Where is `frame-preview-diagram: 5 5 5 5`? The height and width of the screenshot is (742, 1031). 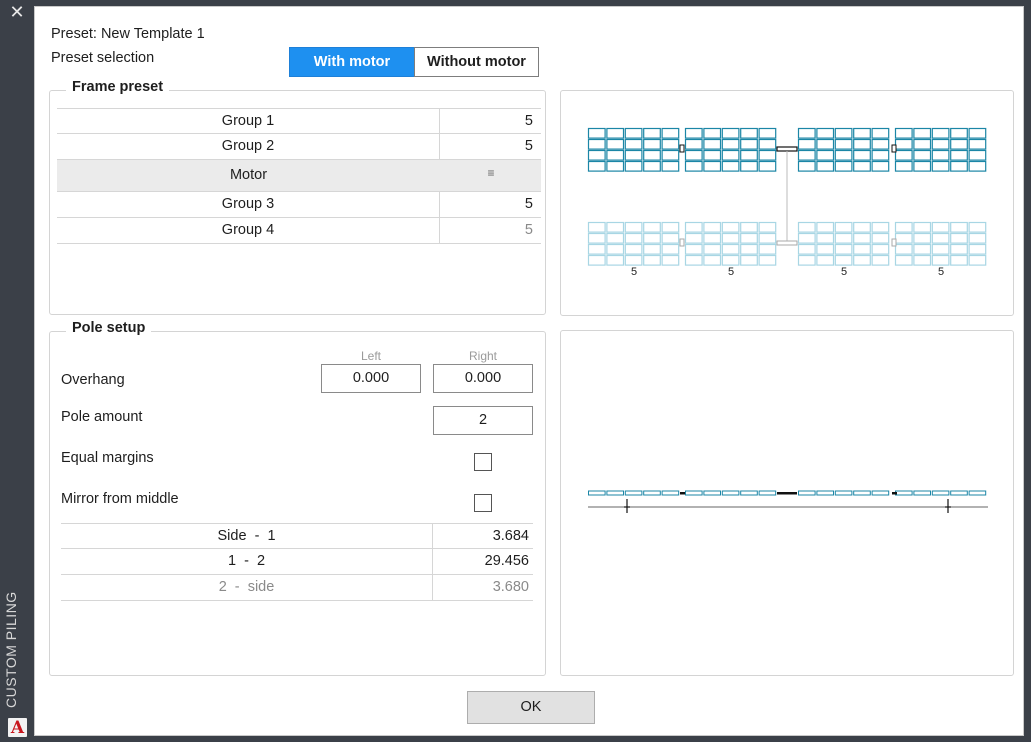 frame-preview-diagram: 5 5 5 5 is located at coordinates (787, 202).